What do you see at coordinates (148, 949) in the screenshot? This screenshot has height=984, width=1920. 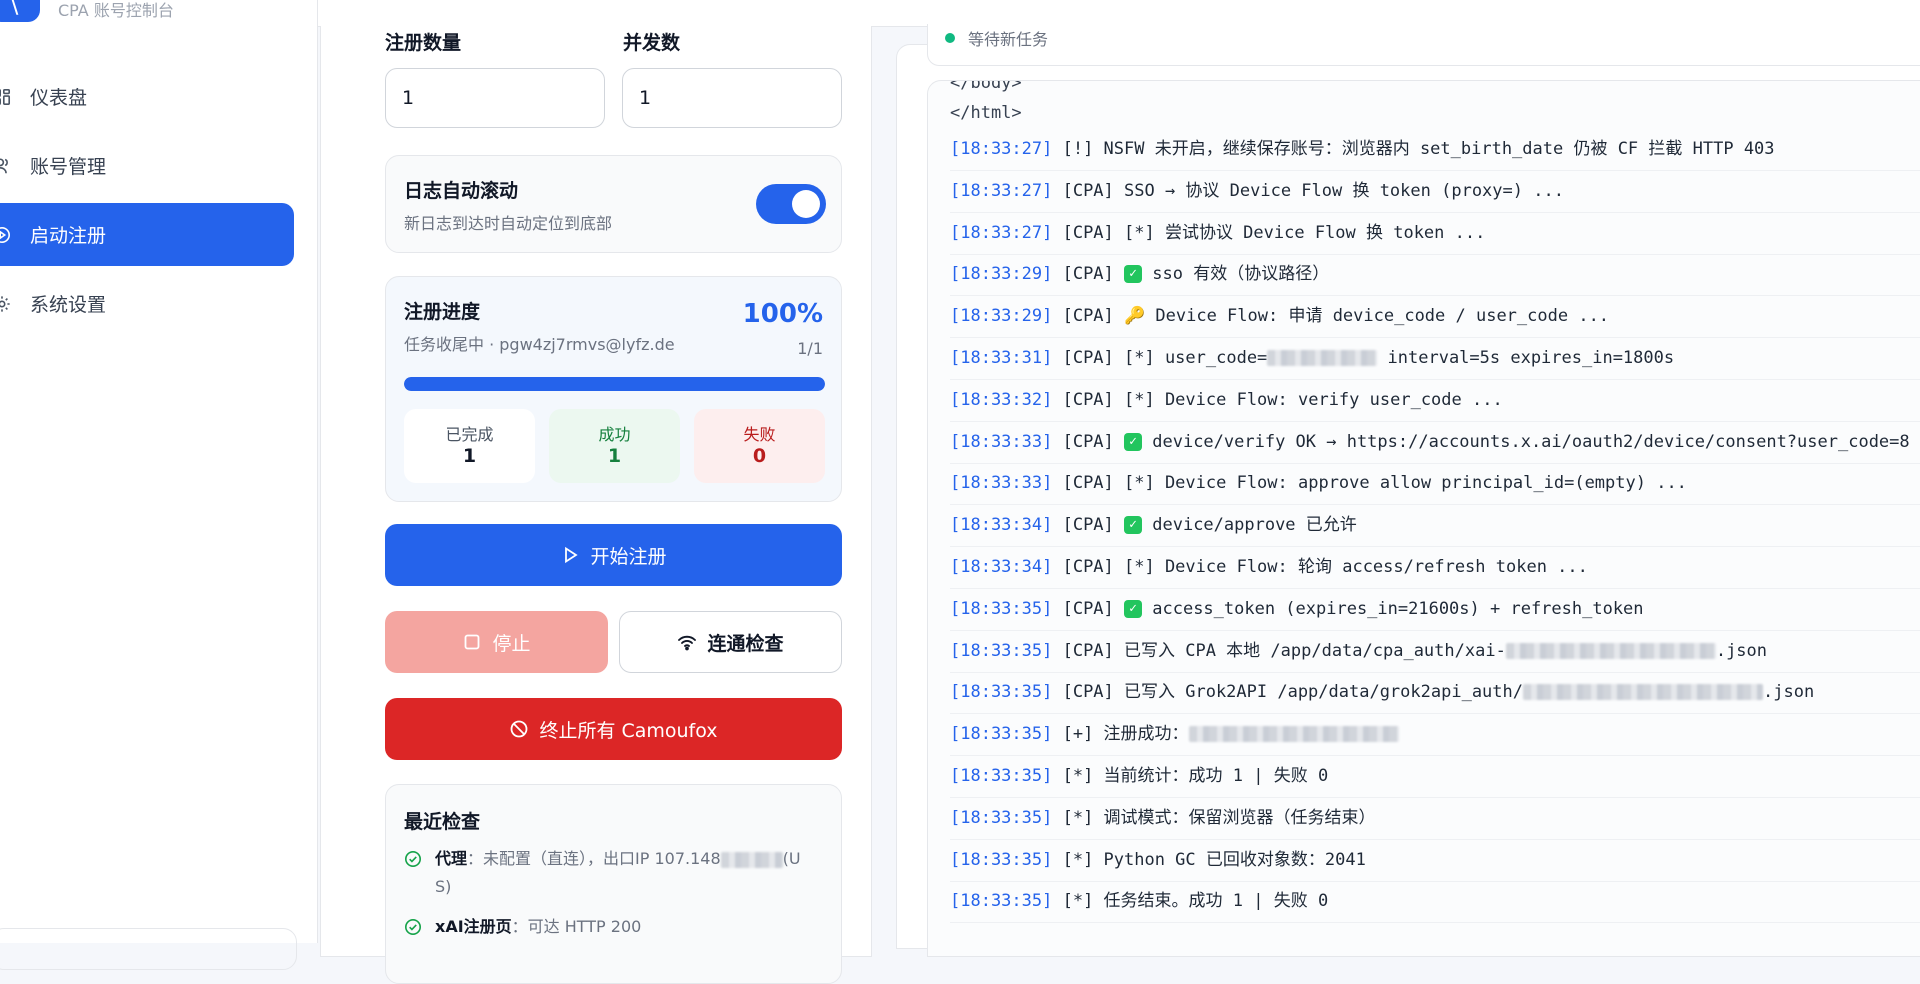 I see `sidebar-footer` at bounding box center [148, 949].